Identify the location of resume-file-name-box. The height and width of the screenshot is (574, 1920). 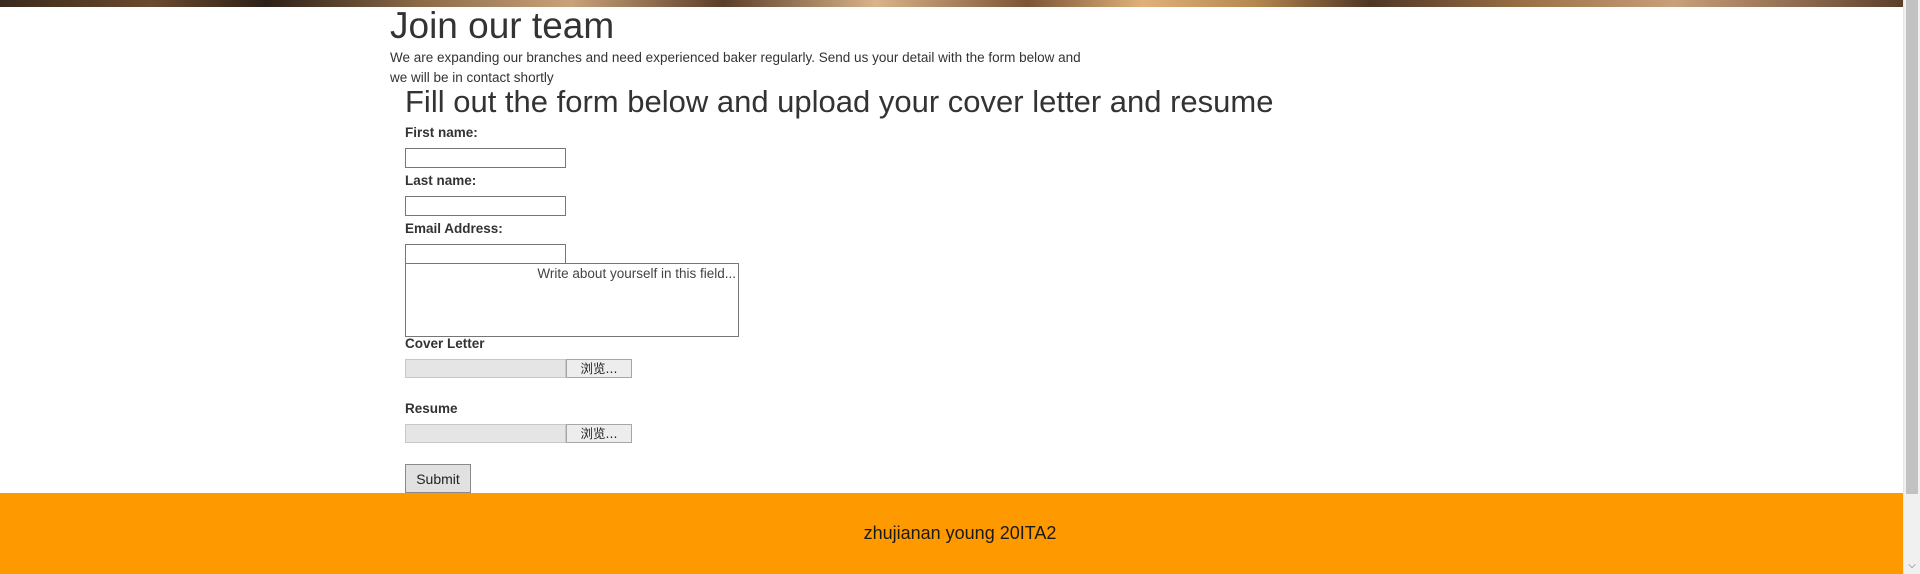
(485, 433).